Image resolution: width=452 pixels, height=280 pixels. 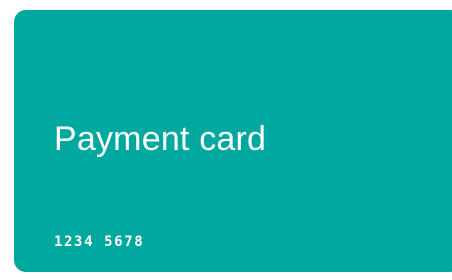 I want to click on card-title: Payment card, so click(x=160, y=139).